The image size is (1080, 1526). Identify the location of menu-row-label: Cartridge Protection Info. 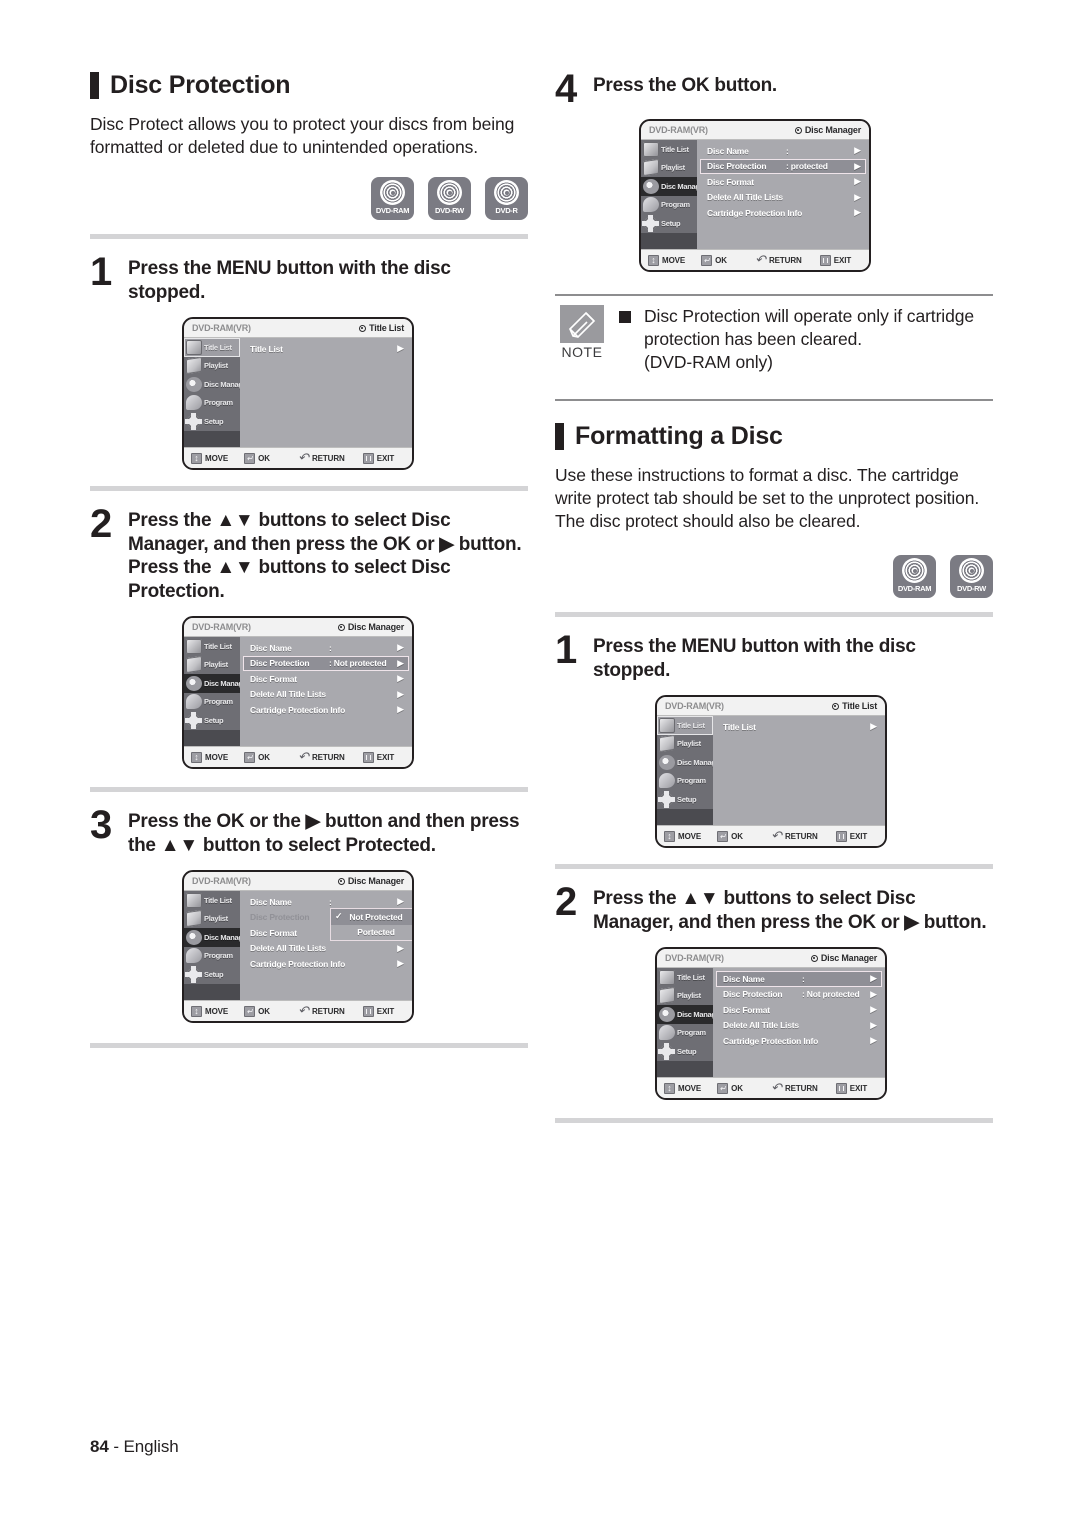
(755, 212).